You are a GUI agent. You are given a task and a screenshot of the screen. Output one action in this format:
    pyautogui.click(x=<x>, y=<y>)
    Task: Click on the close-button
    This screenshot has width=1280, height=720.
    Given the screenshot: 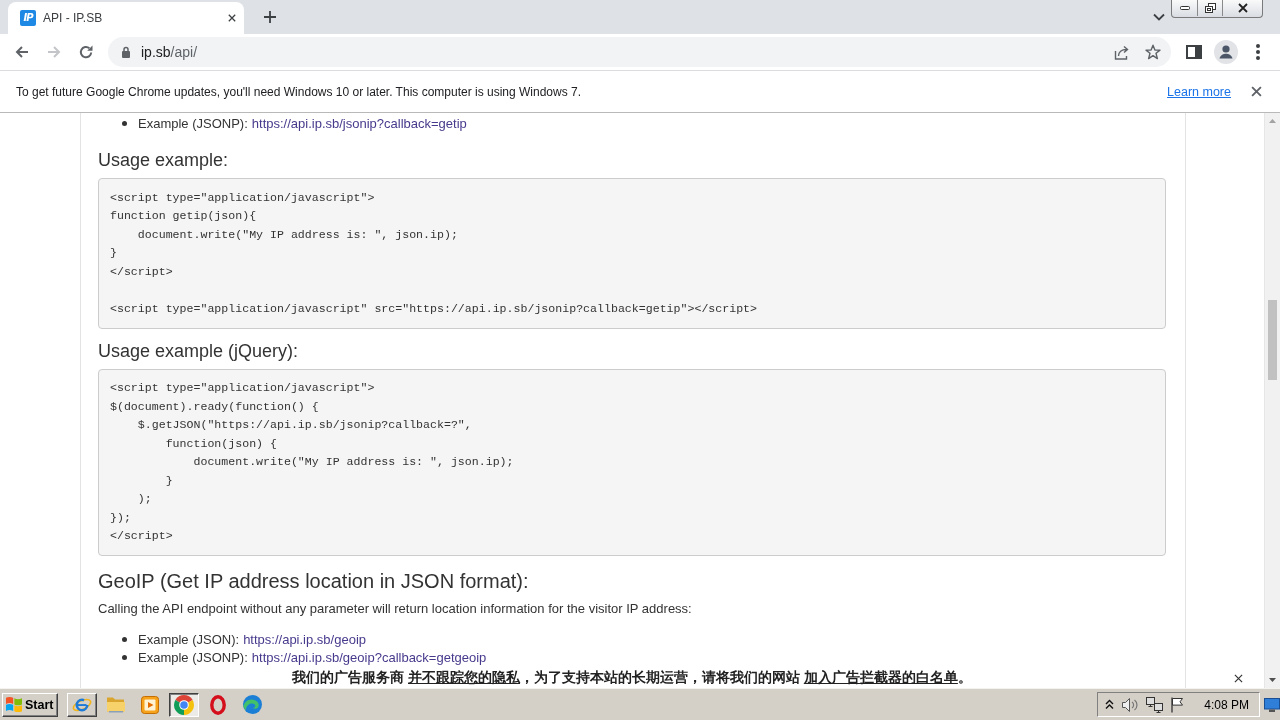 What is the action you would take?
    pyautogui.click(x=1238, y=678)
    